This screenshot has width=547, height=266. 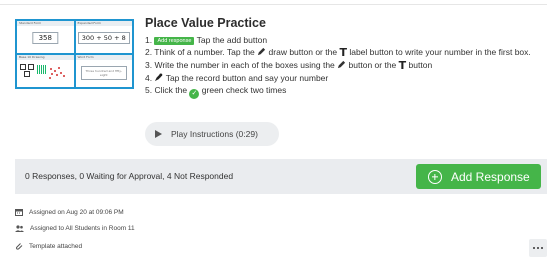 I want to click on thumb-header: Standard Form, so click(x=45, y=23).